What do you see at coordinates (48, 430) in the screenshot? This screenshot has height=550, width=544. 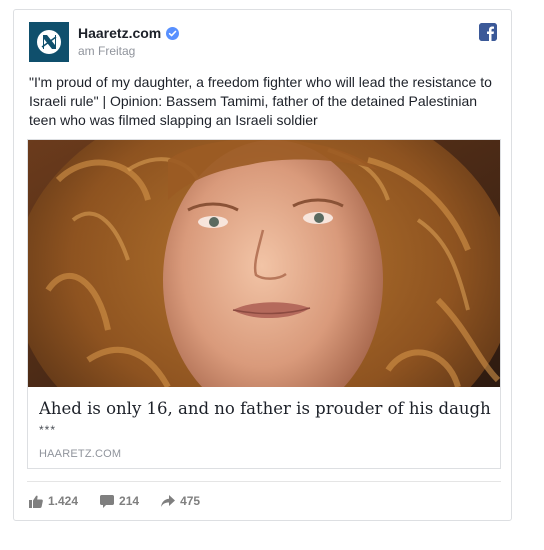 I see `link-description: ***` at bounding box center [48, 430].